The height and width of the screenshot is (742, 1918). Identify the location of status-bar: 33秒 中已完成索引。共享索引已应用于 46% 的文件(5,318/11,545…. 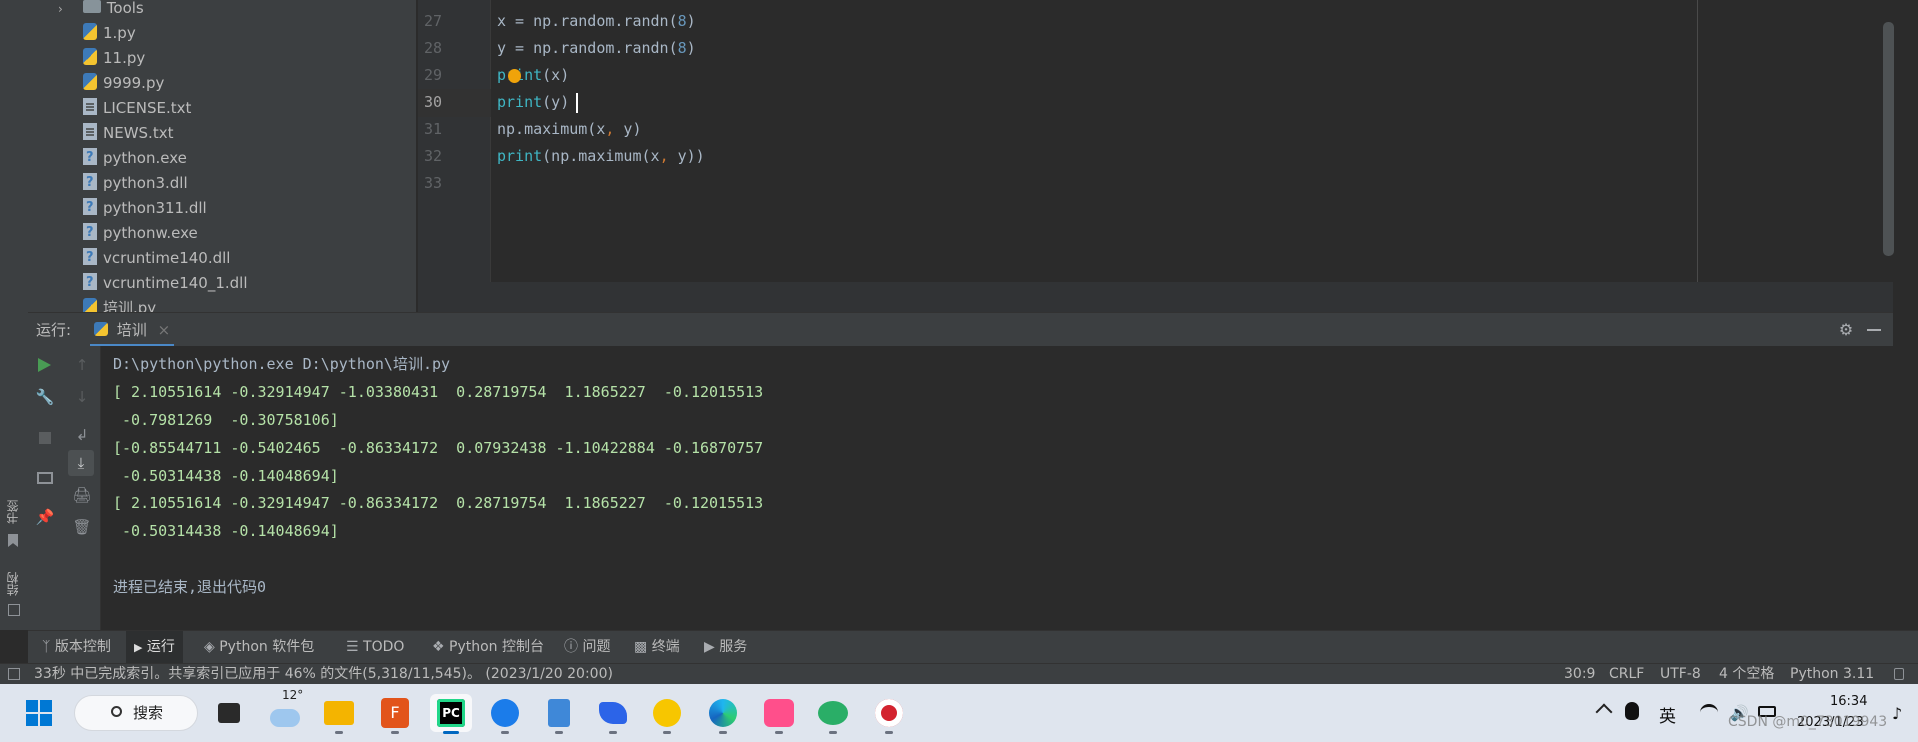
(959, 674).